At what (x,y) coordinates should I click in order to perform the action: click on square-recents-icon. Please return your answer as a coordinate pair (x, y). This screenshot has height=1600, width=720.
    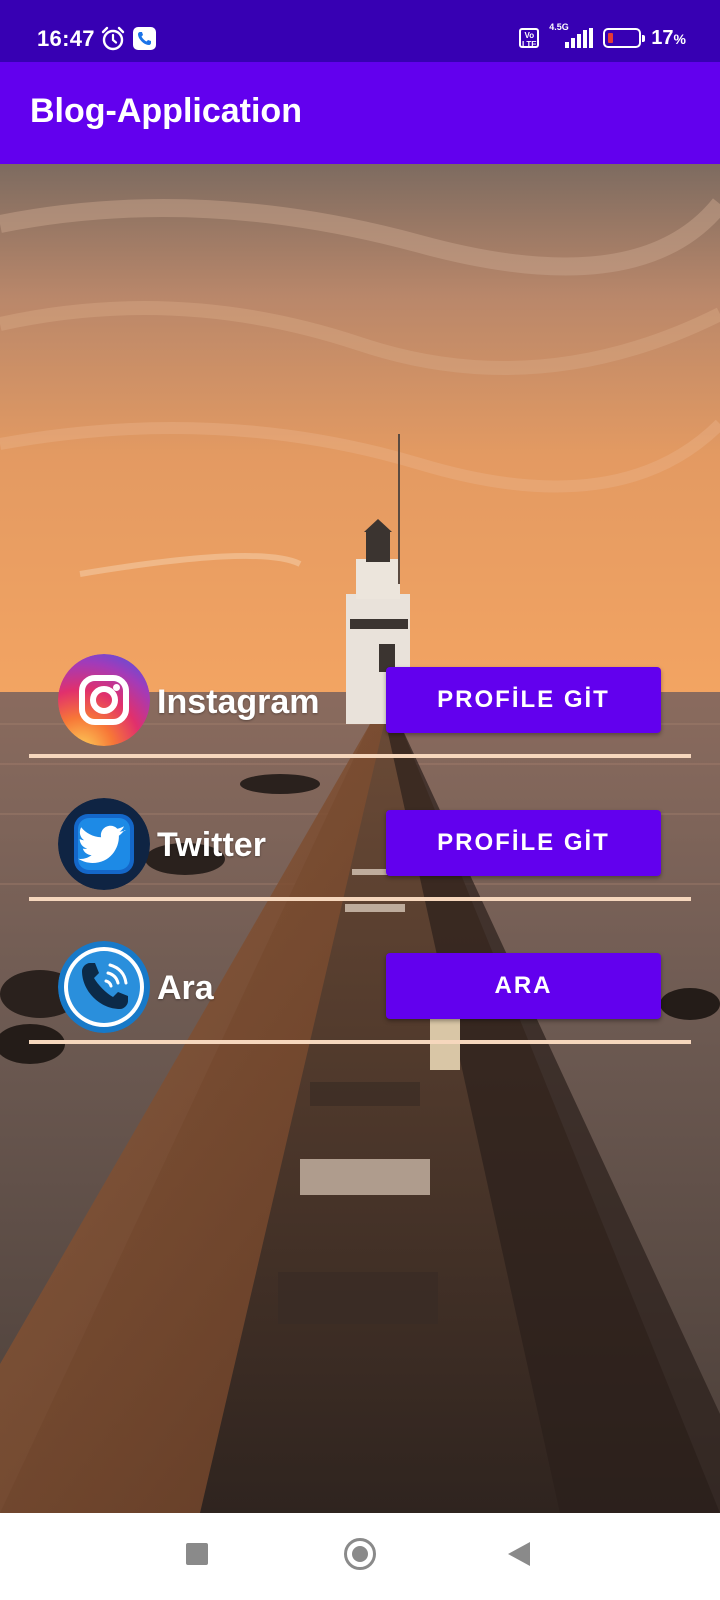
    Looking at the image, I should click on (197, 1554).